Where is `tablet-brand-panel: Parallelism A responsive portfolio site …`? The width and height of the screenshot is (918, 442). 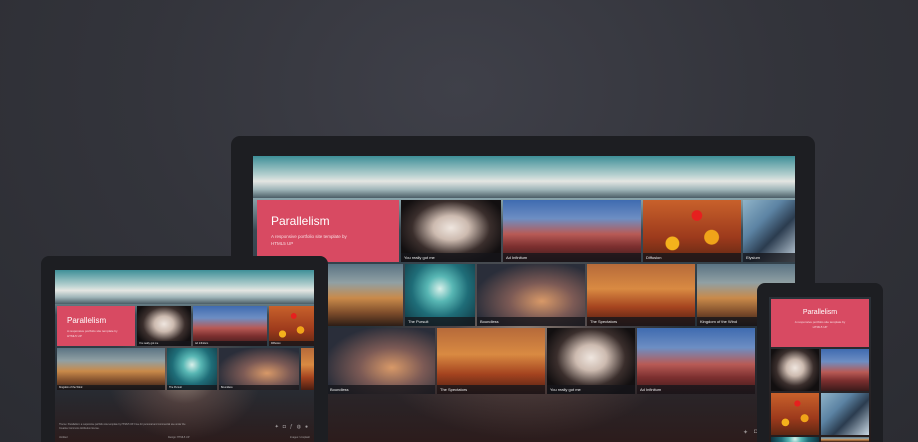 tablet-brand-panel: Parallelism A responsive portfolio site … is located at coordinates (96, 326).